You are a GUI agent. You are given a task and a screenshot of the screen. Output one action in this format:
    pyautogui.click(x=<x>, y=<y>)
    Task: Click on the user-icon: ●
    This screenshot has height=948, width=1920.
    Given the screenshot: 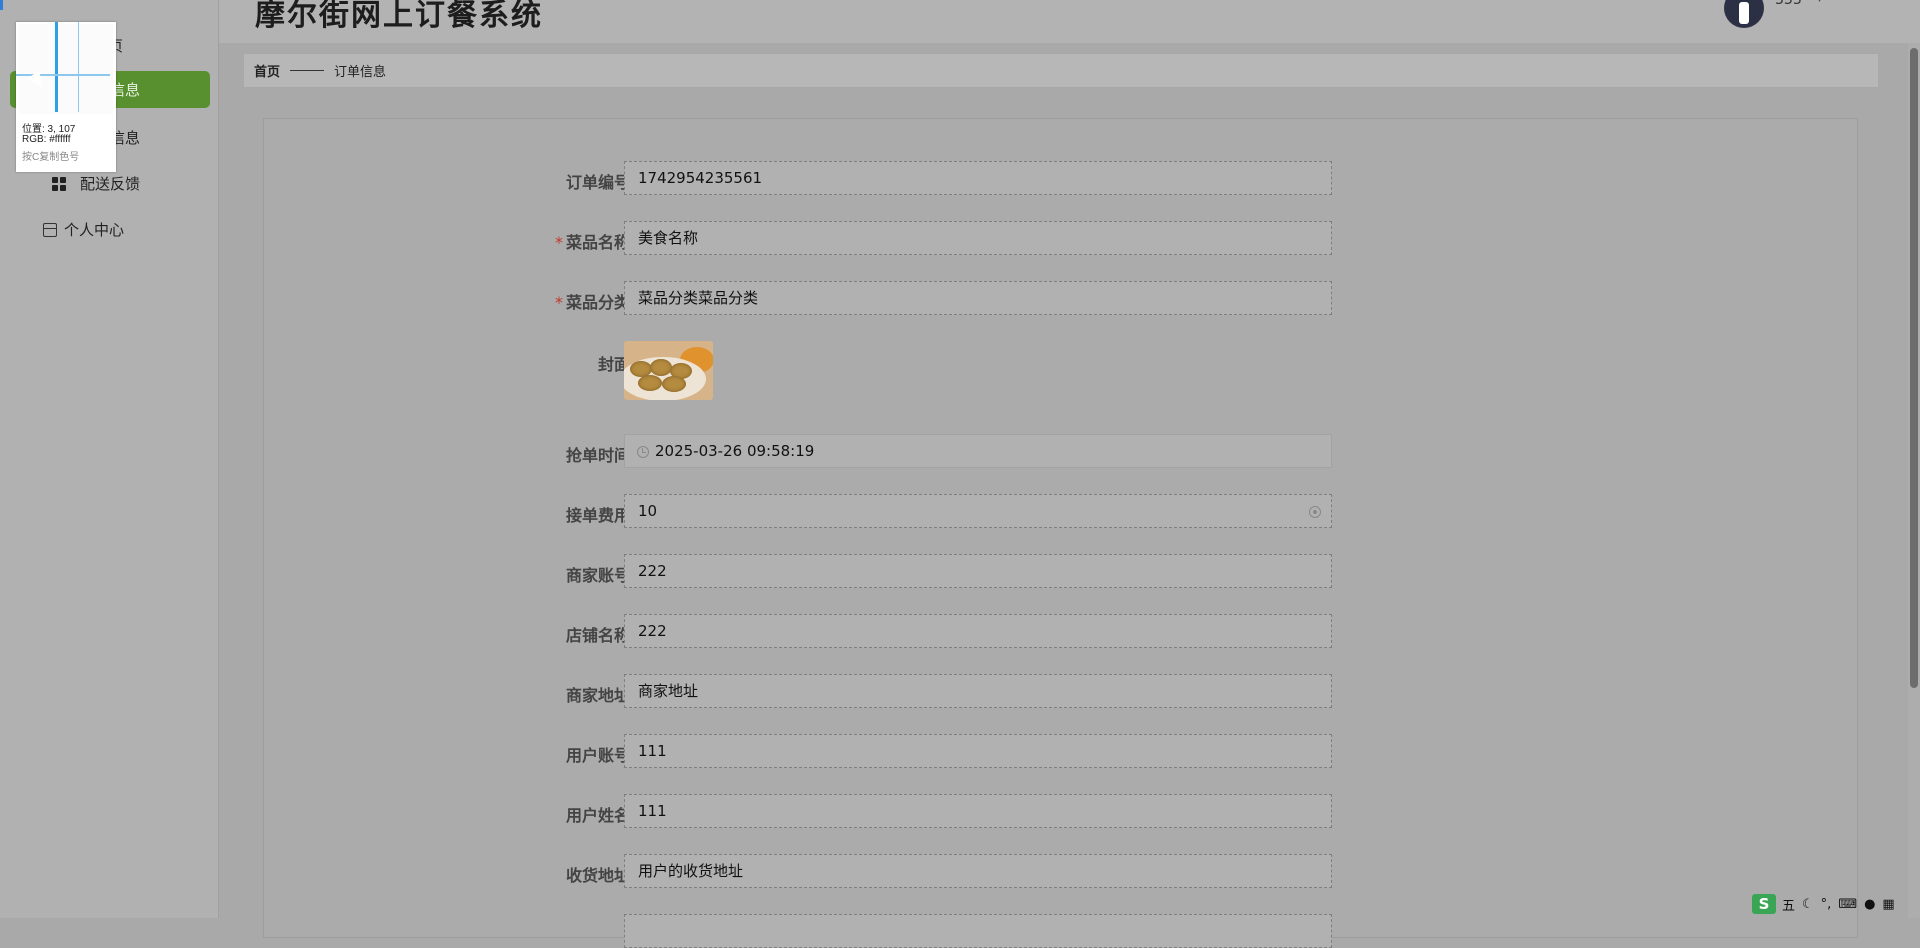 What is the action you would take?
    pyautogui.click(x=1869, y=904)
    